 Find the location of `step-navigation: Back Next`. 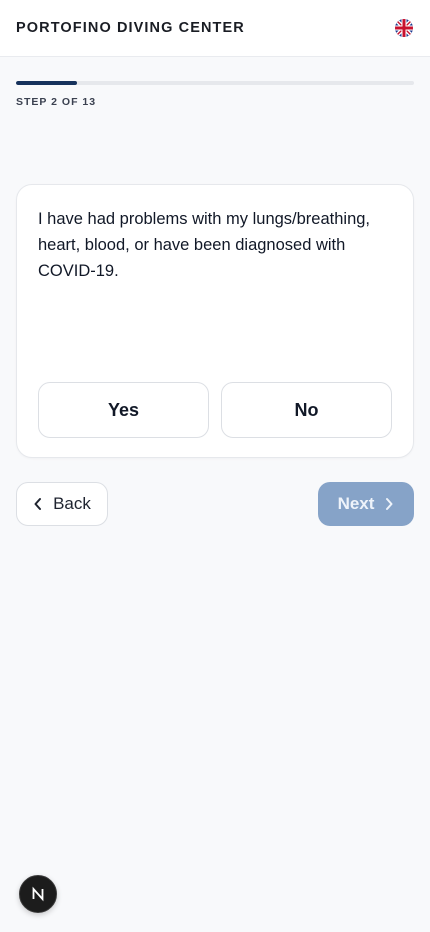

step-navigation: Back Next is located at coordinates (215, 504).